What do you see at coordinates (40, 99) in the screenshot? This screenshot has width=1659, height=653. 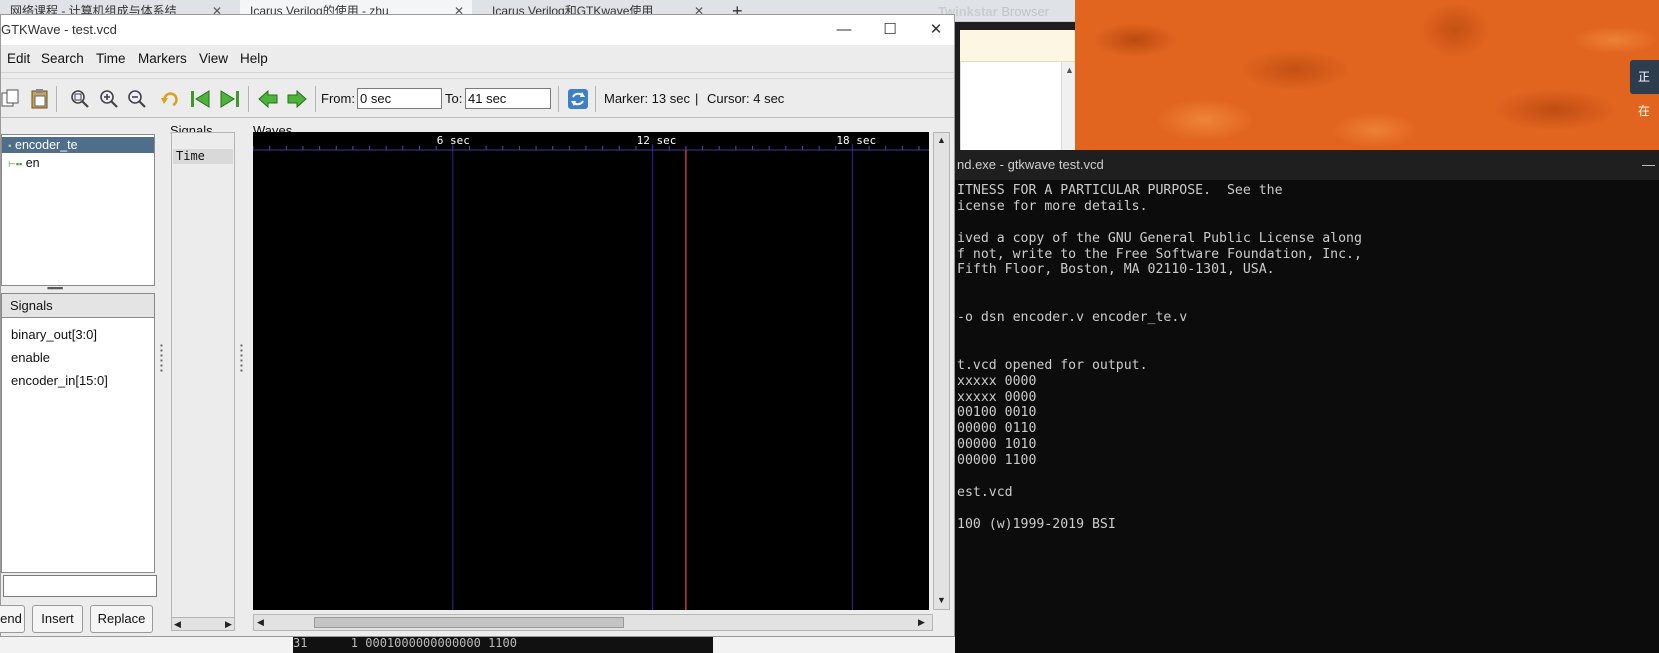 I see `paste-icon` at bounding box center [40, 99].